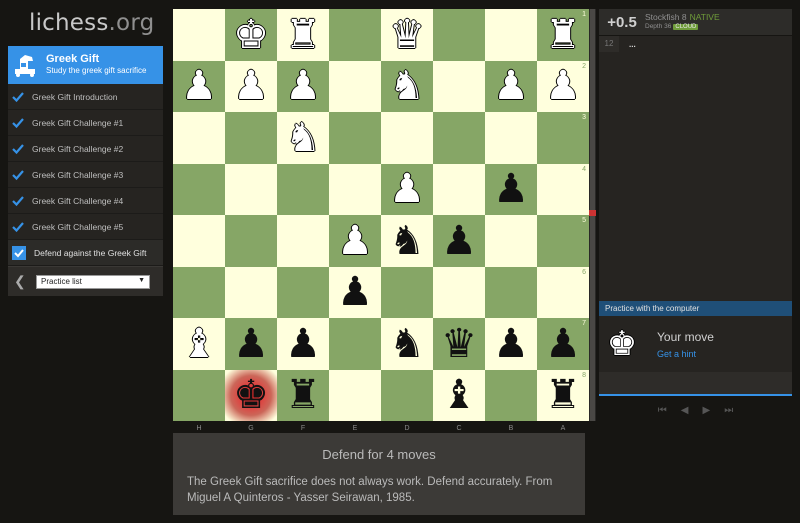  I want to click on site-logo: lichess.org, so click(91, 23).